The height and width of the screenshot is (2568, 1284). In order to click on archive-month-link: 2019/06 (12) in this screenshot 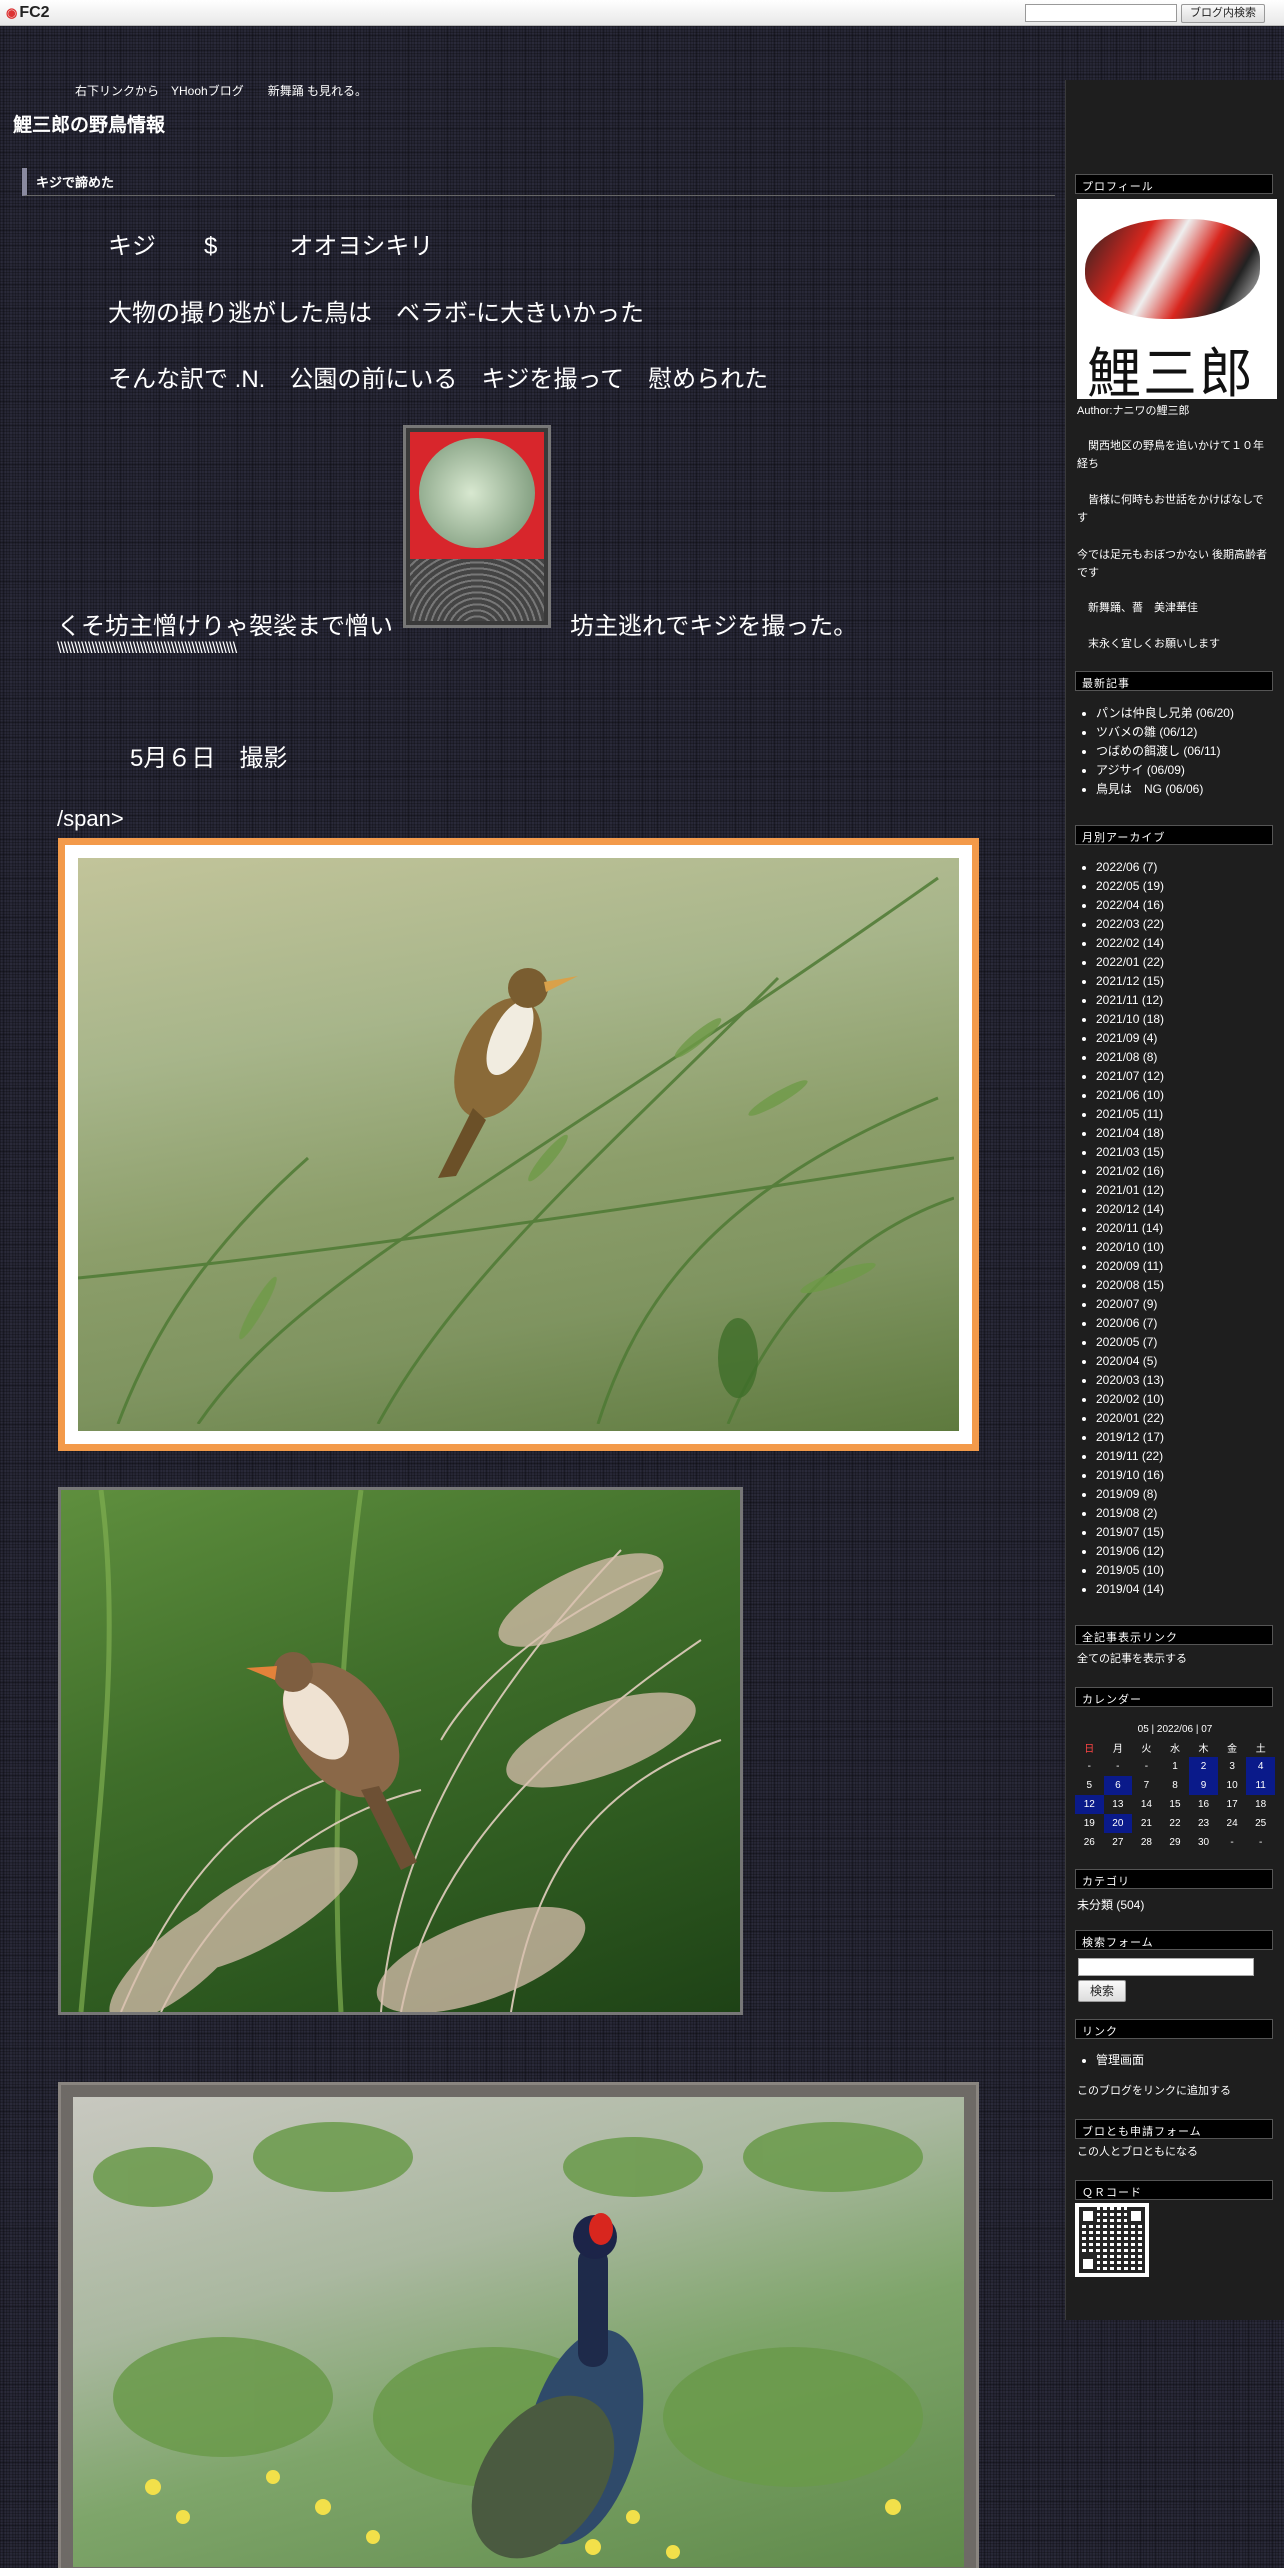, I will do `click(1186, 1551)`.